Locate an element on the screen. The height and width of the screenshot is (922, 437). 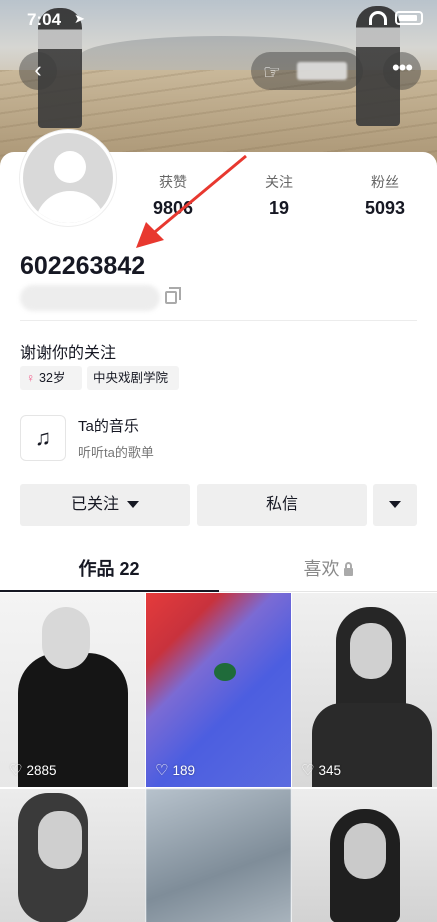
tab-works-label: 作品 22 is located at coordinates (109, 569).